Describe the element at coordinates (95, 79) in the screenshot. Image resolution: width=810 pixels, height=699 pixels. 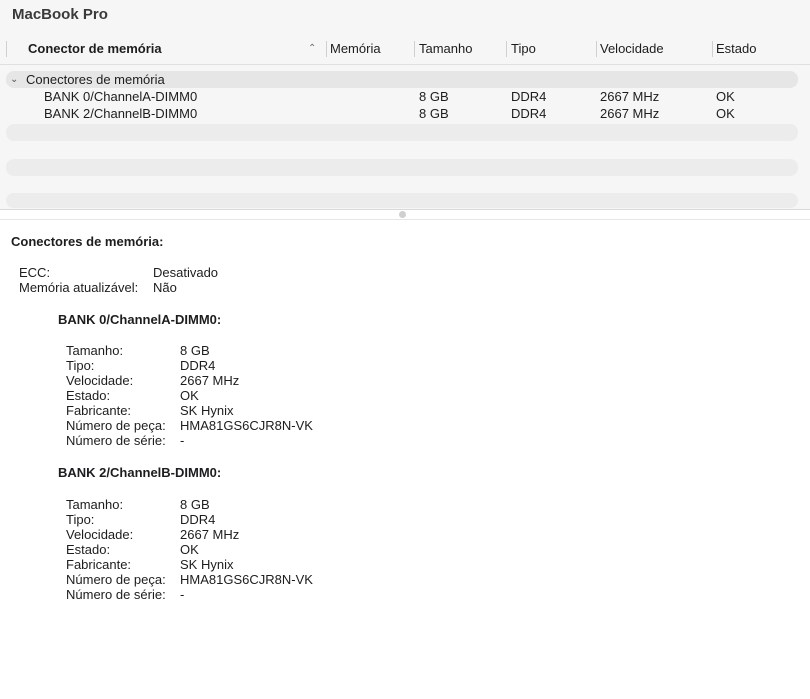
I see `group-label: Conectores de memória` at that location.